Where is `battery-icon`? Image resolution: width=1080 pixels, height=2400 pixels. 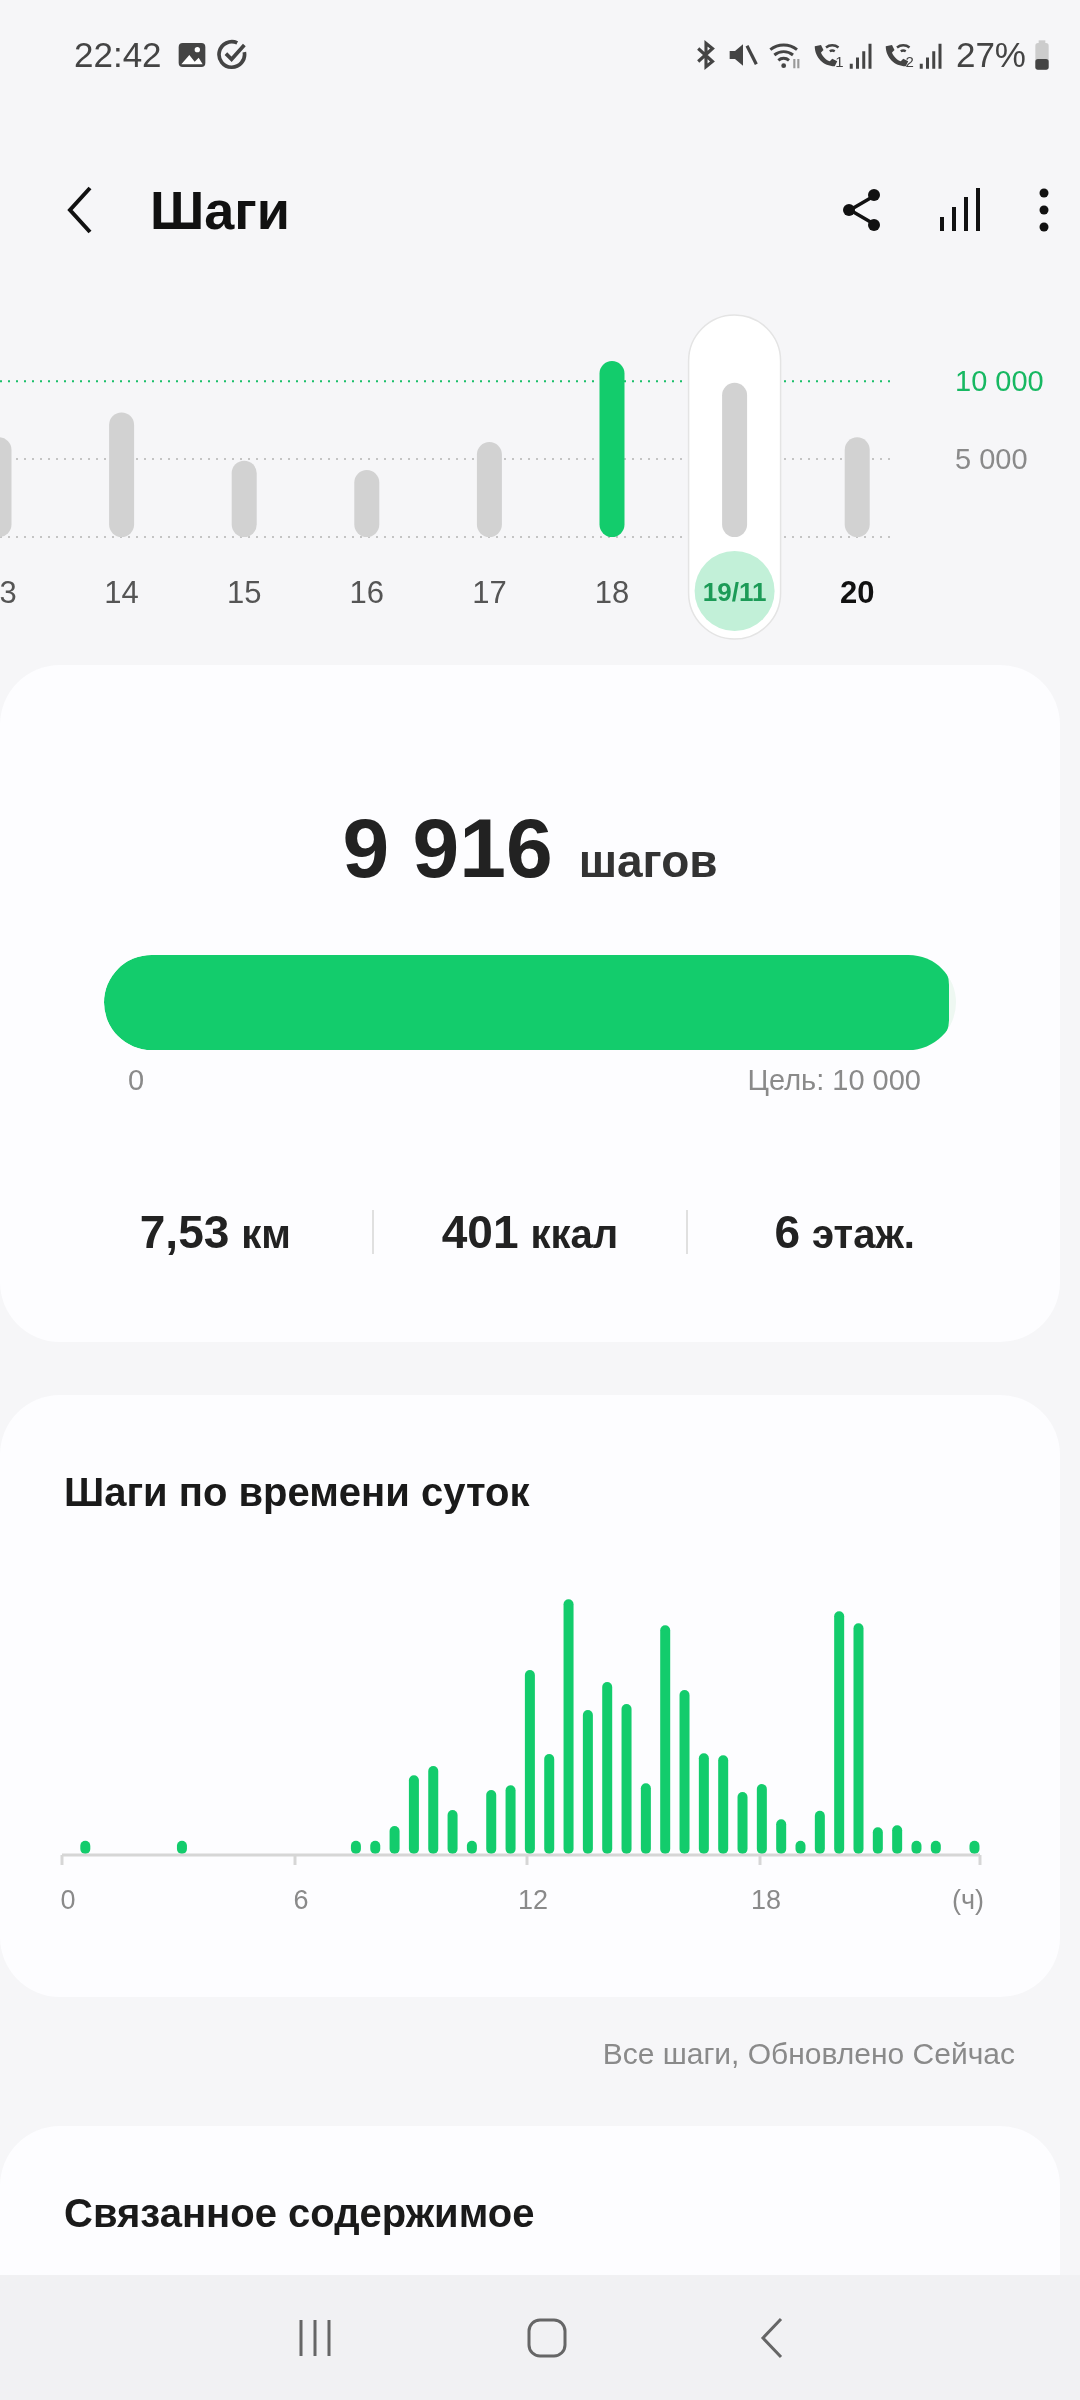
battery-icon is located at coordinates (1042, 55).